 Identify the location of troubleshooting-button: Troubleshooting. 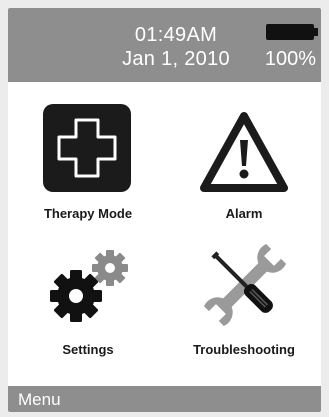
(244, 300).